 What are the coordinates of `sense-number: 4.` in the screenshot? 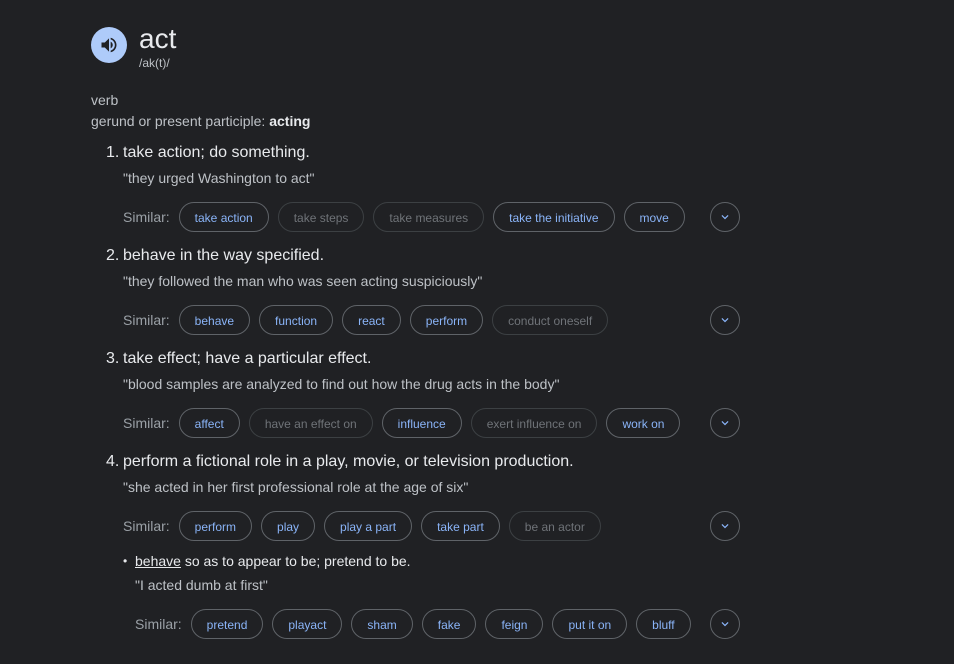 It's located at (113, 461).